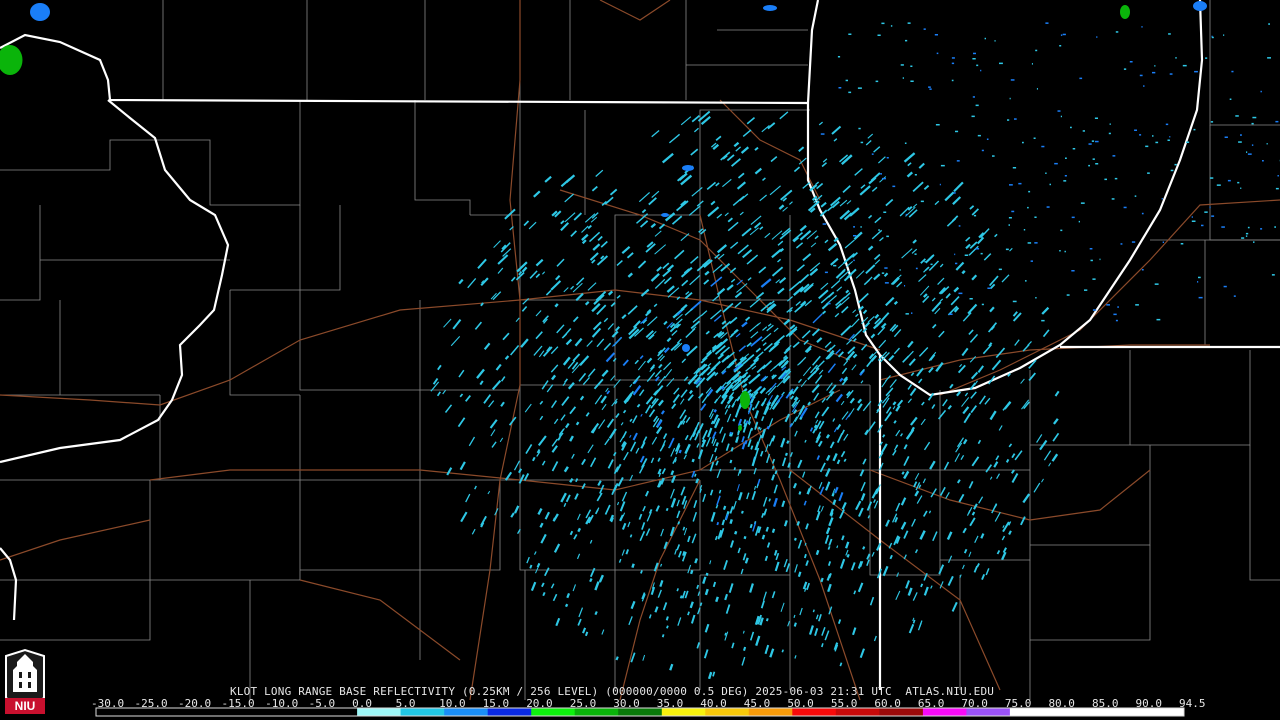 This screenshot has width=1280, height=720. I want to click on colorbar-label: 35.0, so click(670, 703).